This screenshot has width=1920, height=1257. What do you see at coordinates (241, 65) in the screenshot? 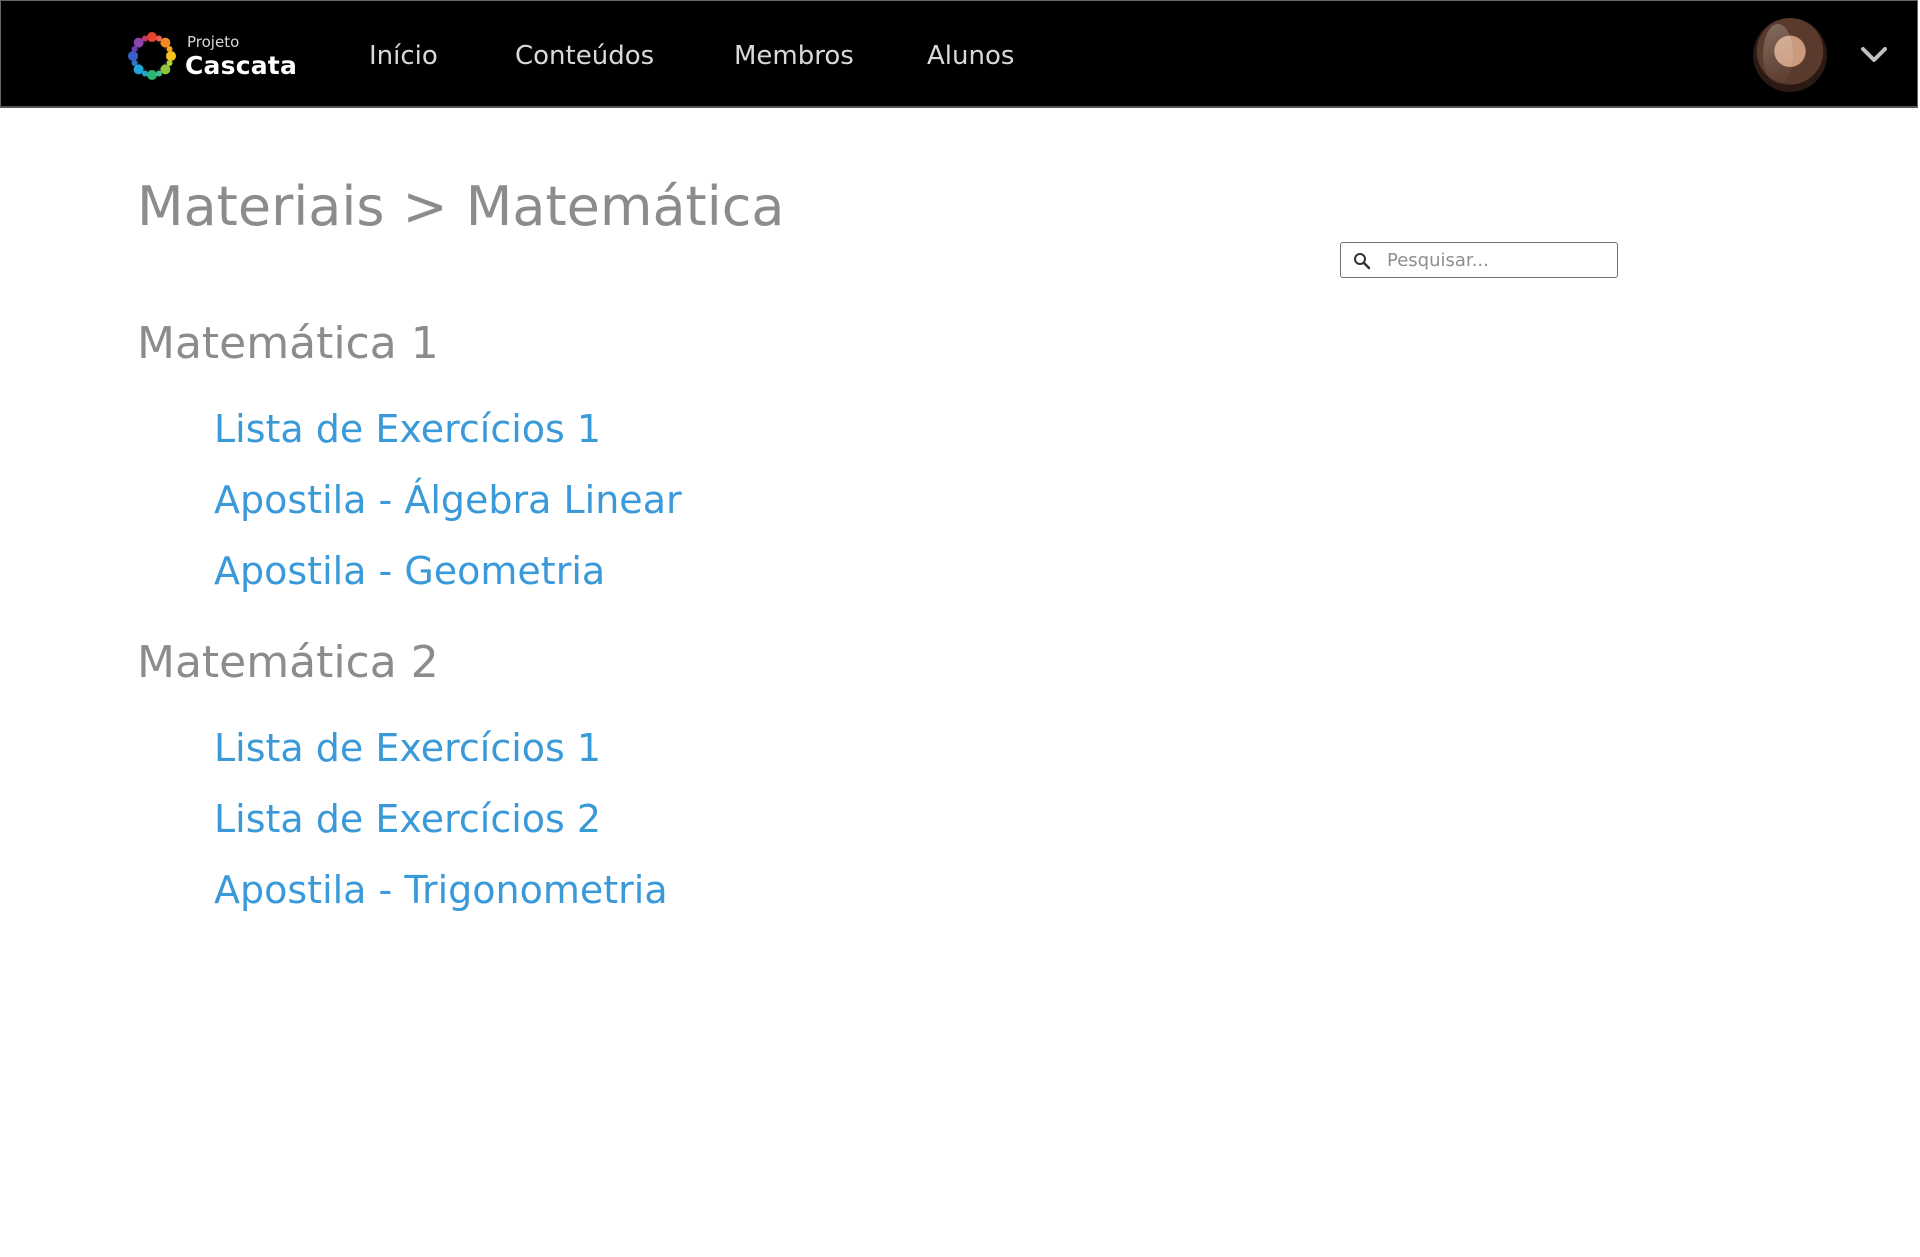
I see `logo-big-text: Cascata` at bounding box center [241, 65].